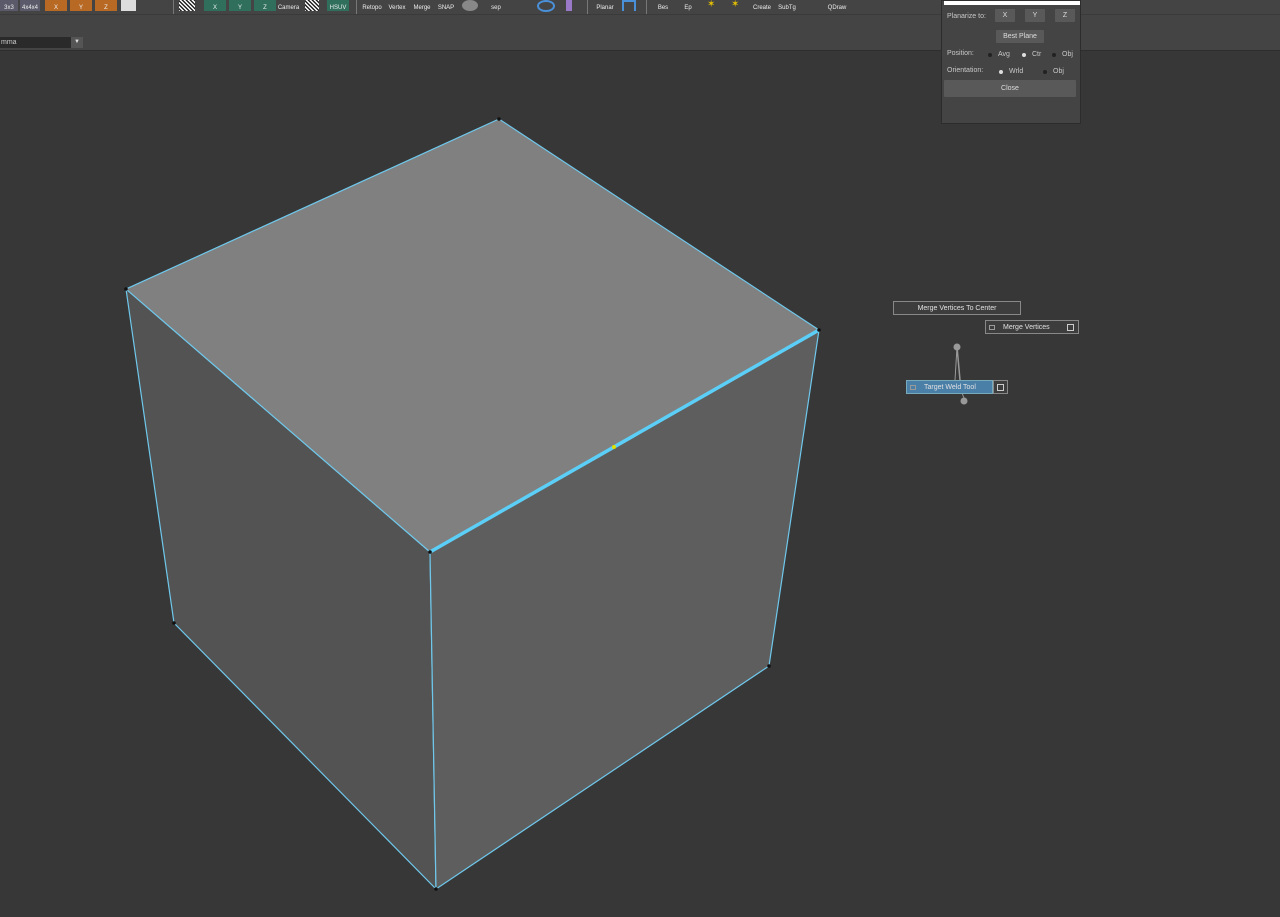 Image resolution: width=1280 pixels, height=917 pixels. I want to click on position-obj-label: Obj, so click(1067, 54).